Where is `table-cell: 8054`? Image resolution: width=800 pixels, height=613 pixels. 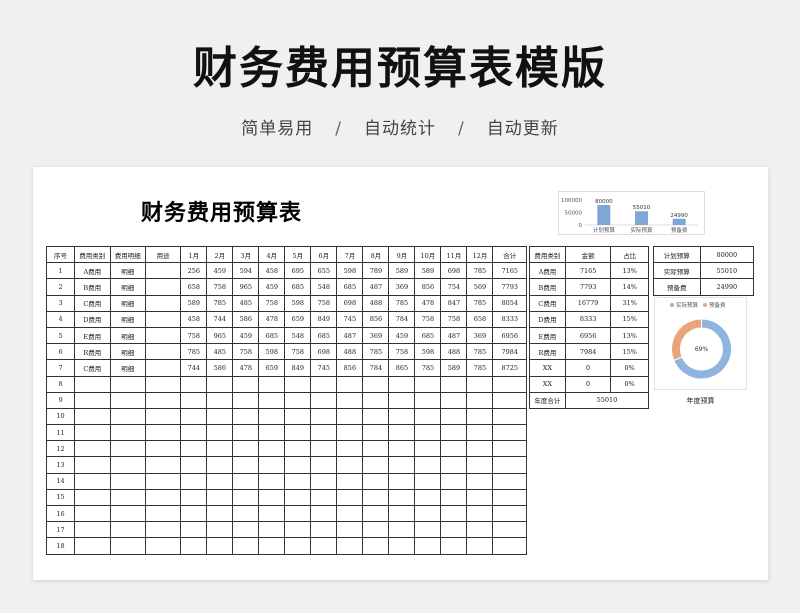
table-cell: 8054 is located at coordinates (509, 303).